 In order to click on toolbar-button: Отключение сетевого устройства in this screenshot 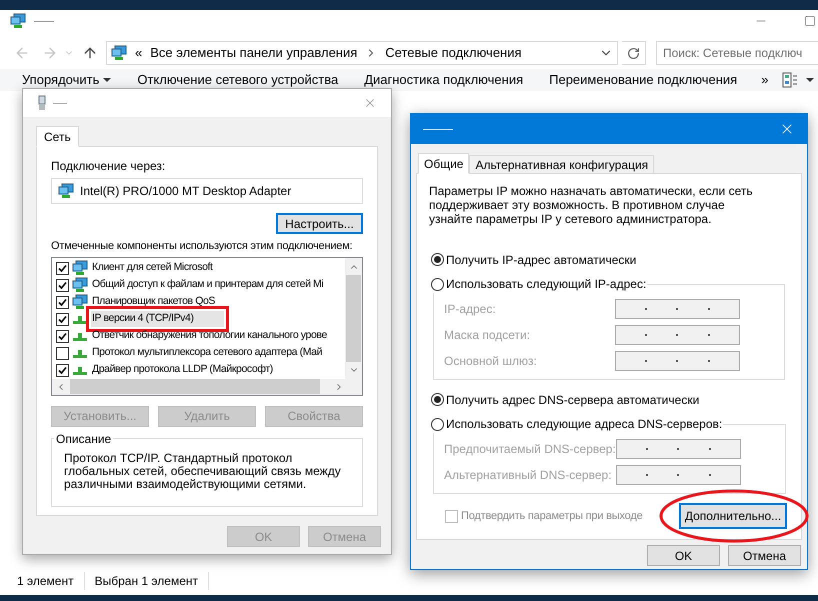, I will do `click(237, 80)`.